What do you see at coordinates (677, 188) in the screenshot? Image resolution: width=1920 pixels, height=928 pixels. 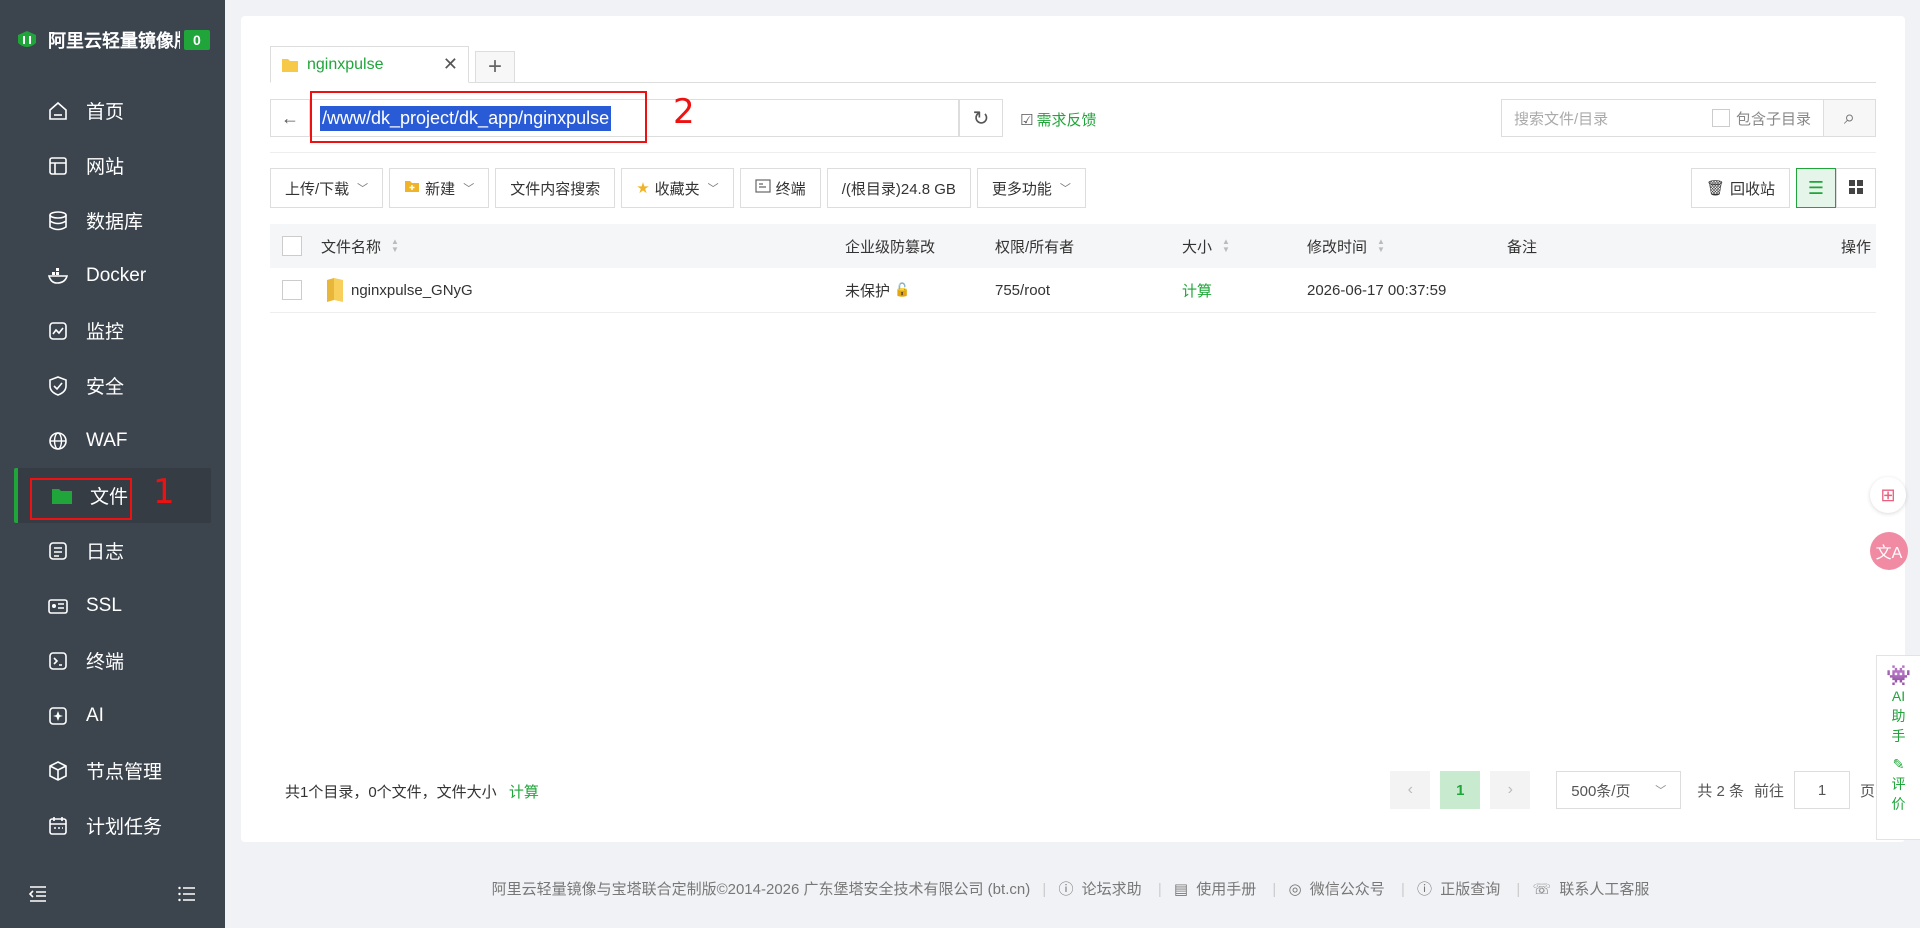 I see `favorites-button: ★ 收藏夹 ﹀` at bounding box center [677, 188].